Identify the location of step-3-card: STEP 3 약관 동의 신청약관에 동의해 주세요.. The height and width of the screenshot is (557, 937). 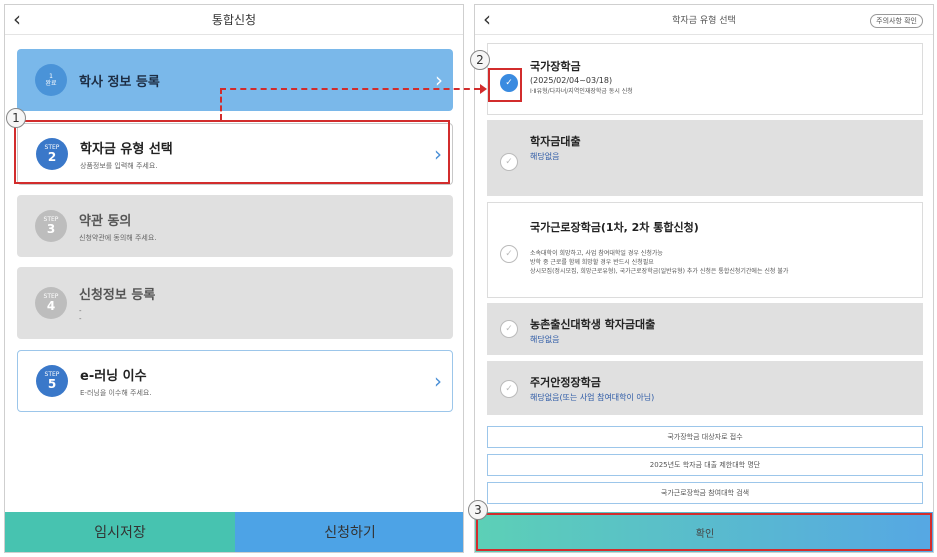
(235, 226).